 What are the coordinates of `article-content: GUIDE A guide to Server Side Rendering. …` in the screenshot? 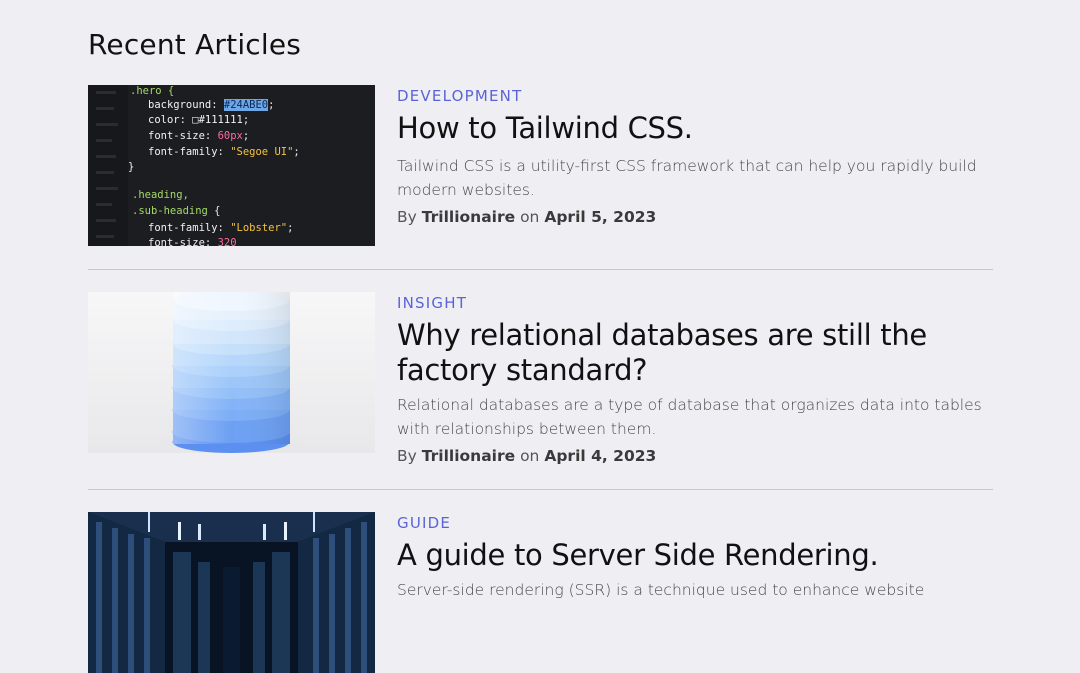 It's located at (695, 592).